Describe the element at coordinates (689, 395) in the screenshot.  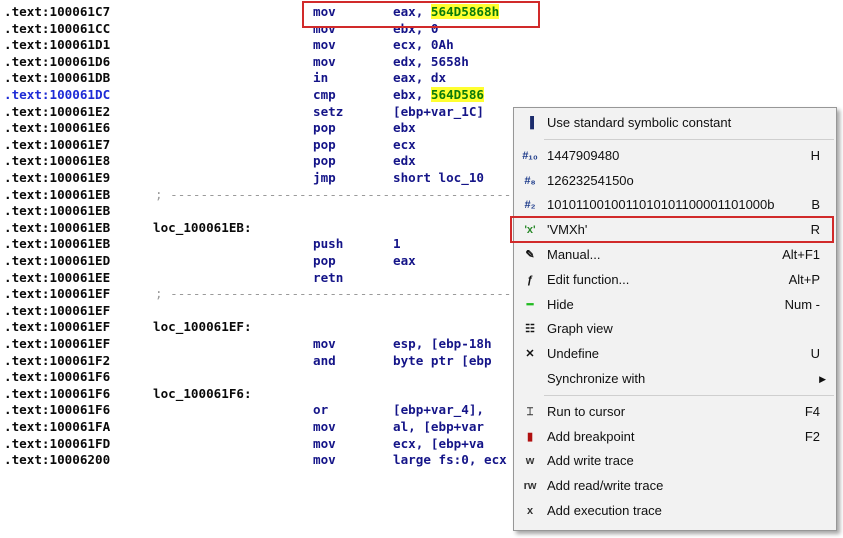
I see `menu-separator` at that location.